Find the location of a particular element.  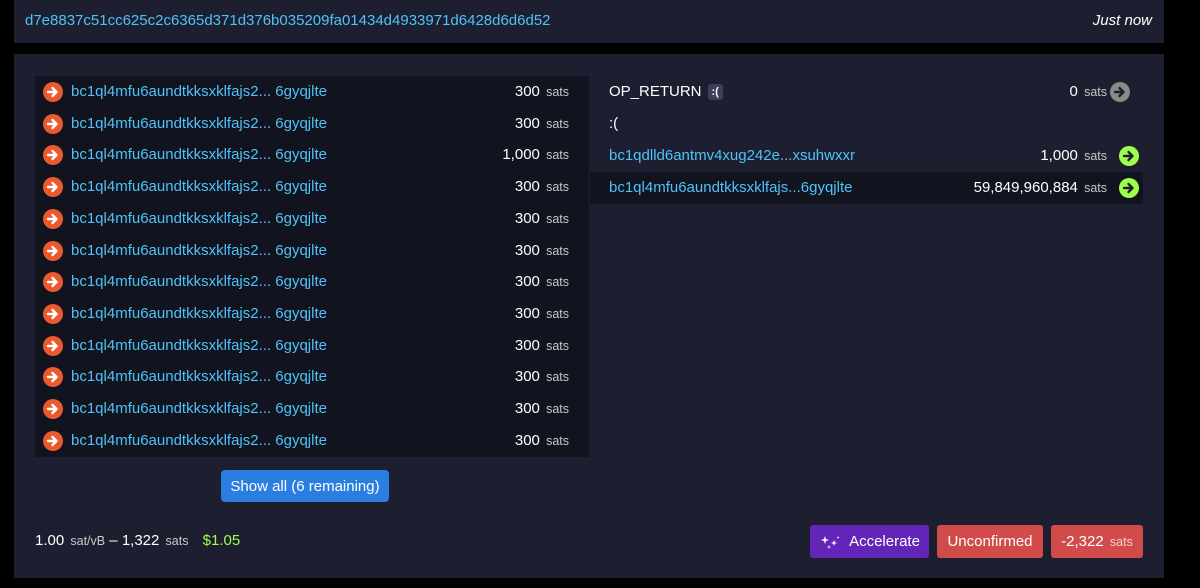

fee-value: 1,322 is located at coordinates (140, 540).